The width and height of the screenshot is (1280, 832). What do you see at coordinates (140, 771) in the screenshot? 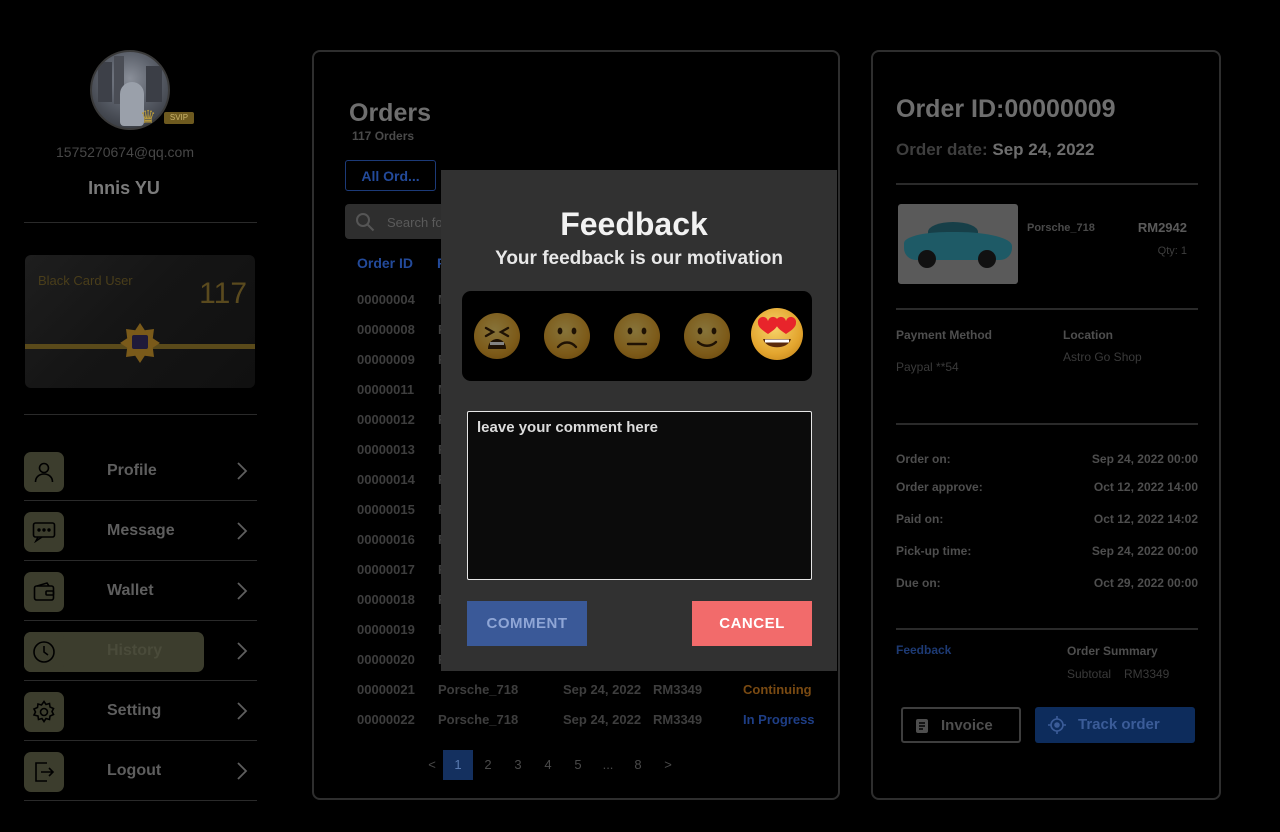
I see `sidebar-item-logout: Logout` at bounding box center [140, 771].